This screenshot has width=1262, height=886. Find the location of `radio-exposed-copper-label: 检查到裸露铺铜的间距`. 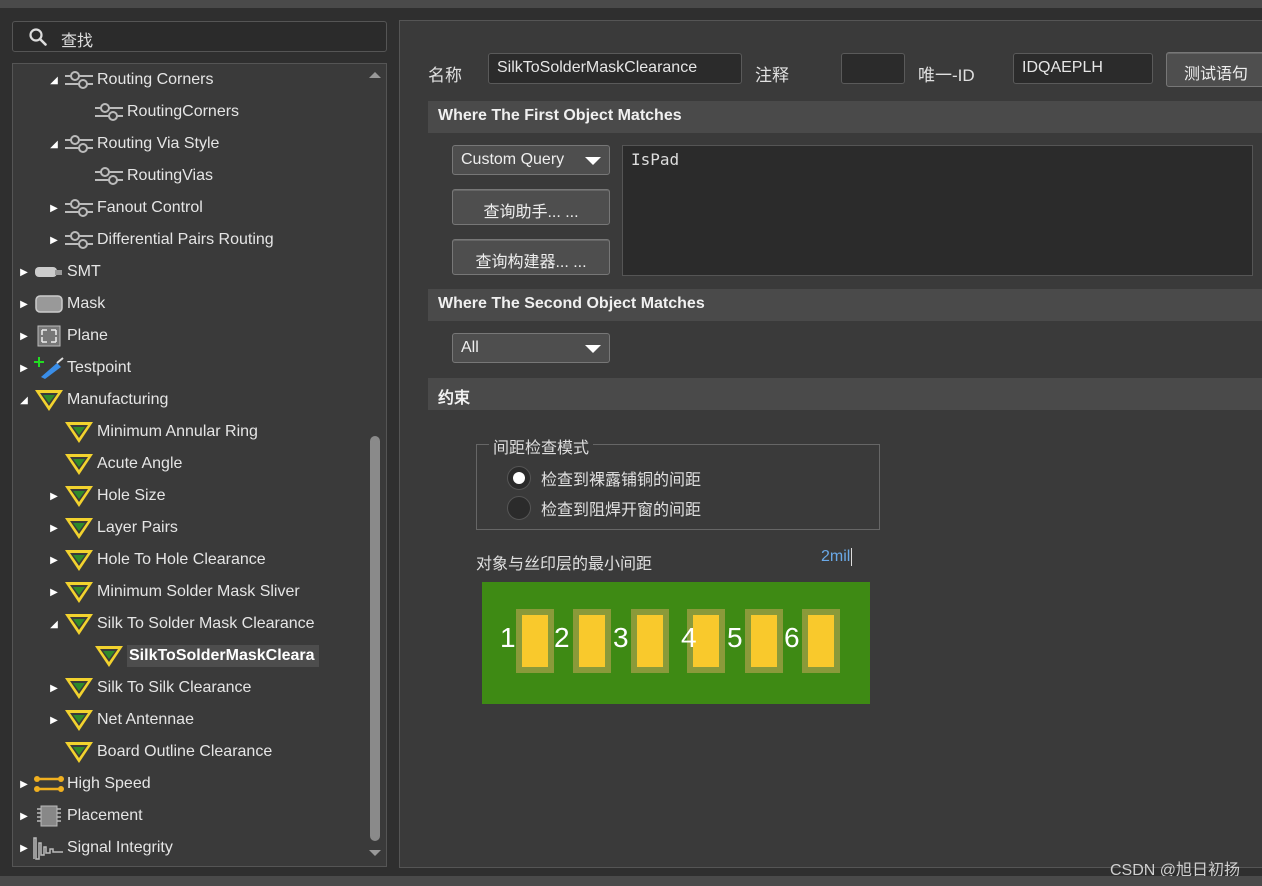

radio-exposed-copper-label: 检查到裸露铺铜的间距 is located at coordinates (621, 480).